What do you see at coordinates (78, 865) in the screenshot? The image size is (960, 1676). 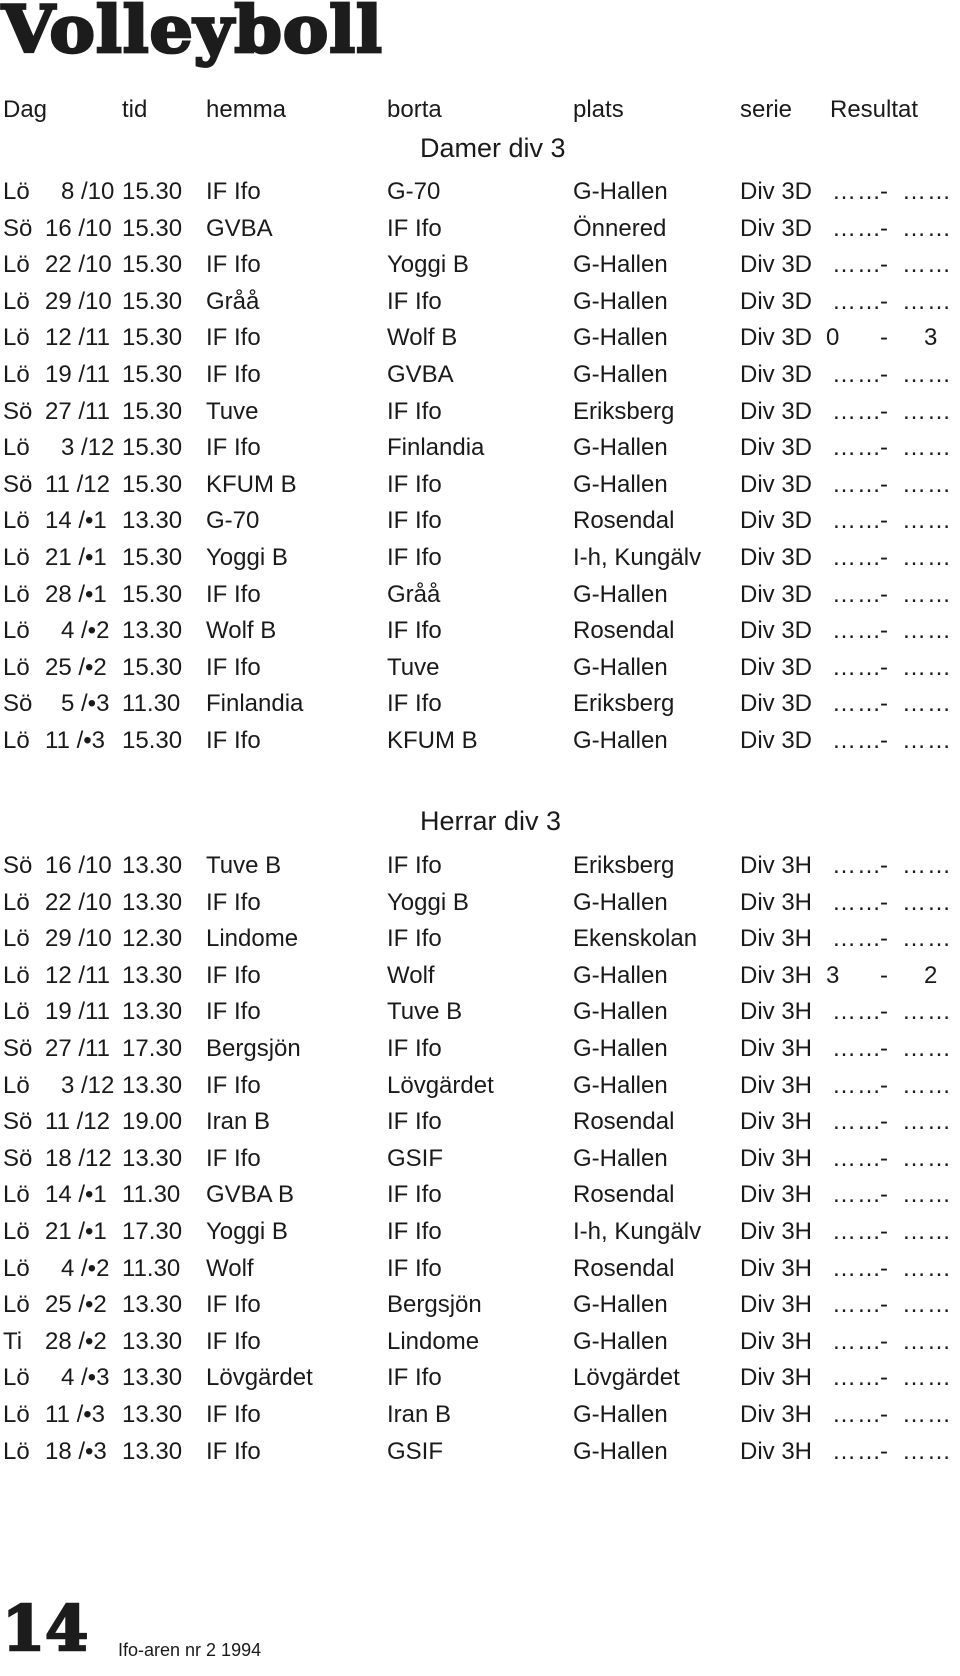 I see `match-date: 16 /10` at bounding box center [78, 865].